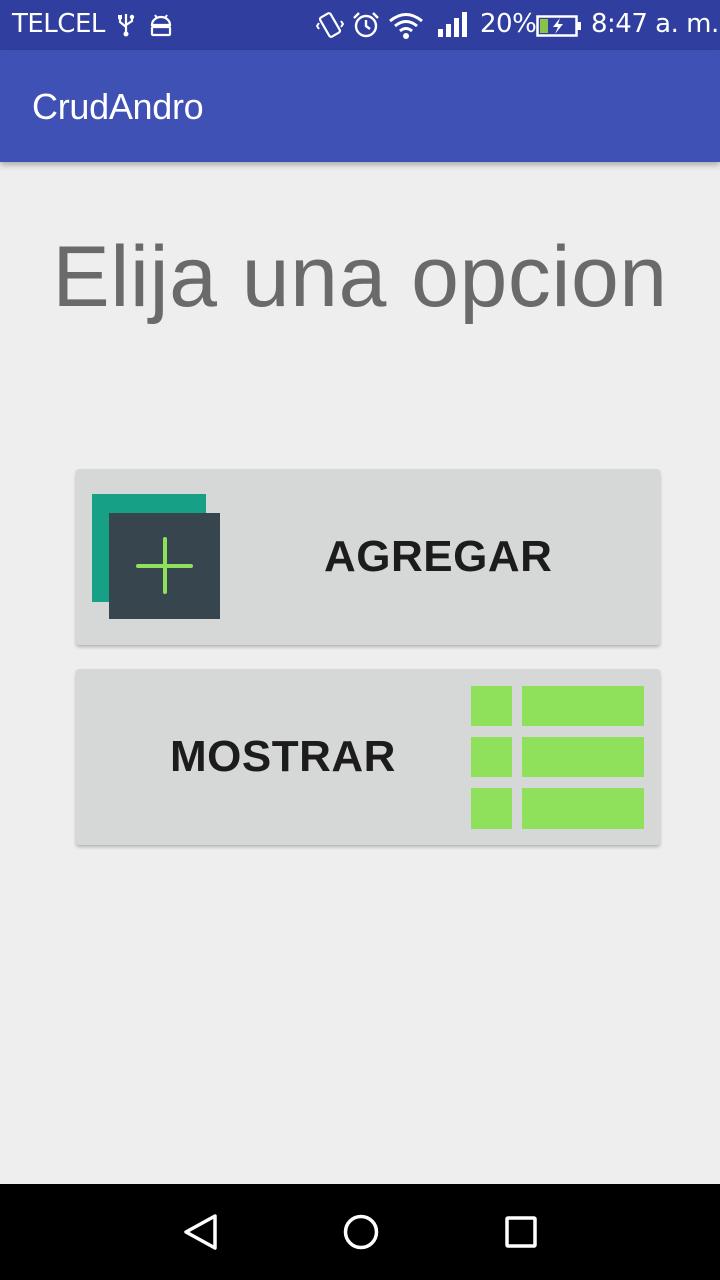 Image resolution: width=720 pixels, height=1280 pixels. I want to click on battery-charging-icon, so click(559, 29).